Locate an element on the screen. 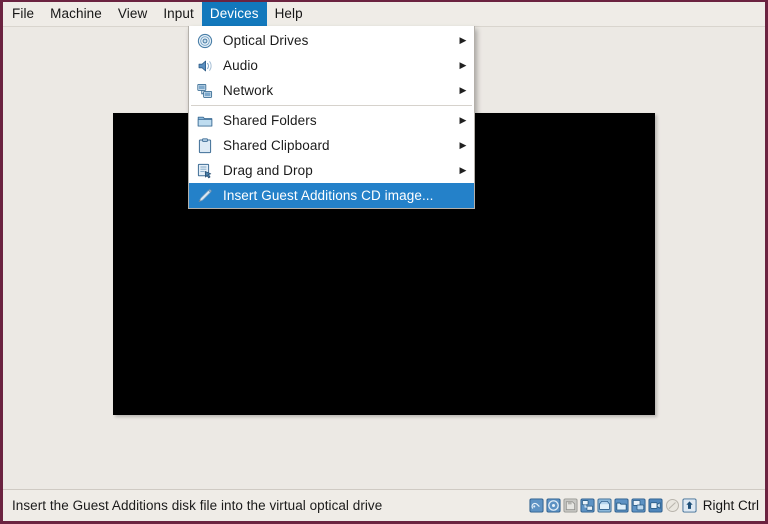 This screenshot has height=524, width=768. menubar-item-devices: Devices is located at coordinates (234, 14).